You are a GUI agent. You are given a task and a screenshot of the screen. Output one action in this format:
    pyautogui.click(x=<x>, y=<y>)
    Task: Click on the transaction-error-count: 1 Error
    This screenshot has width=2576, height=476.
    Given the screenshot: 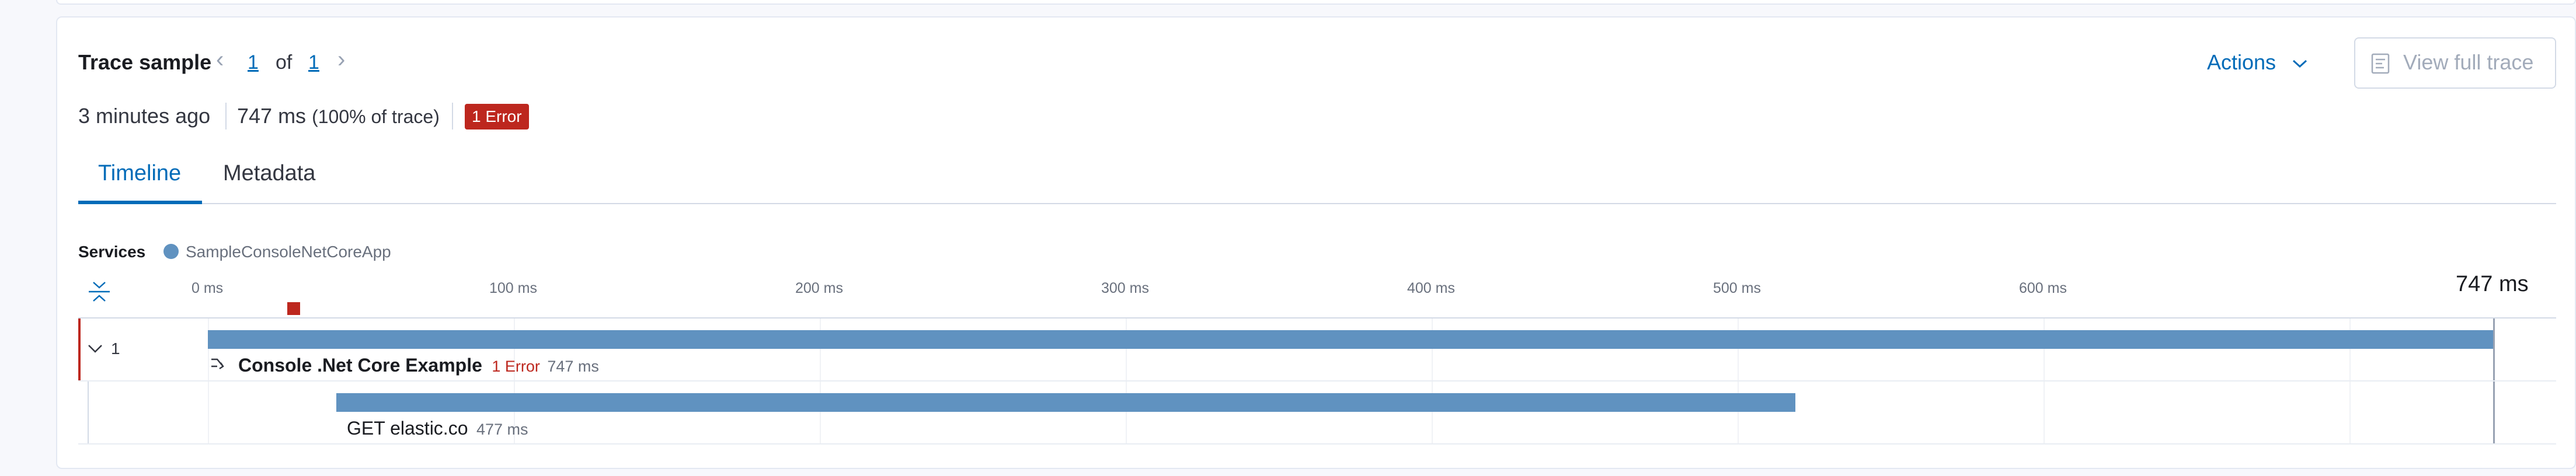 What is the action you would take?
    pyautogui.click(x=516, y=366)
    